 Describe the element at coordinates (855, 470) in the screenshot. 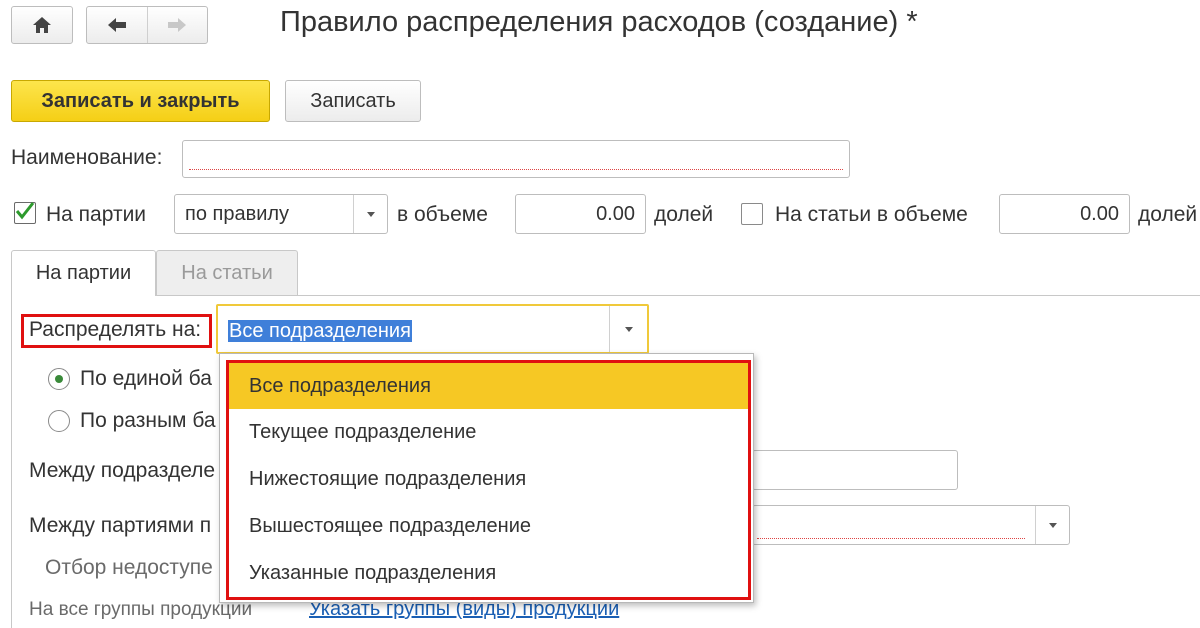

I see `between-depts-field` at that location.